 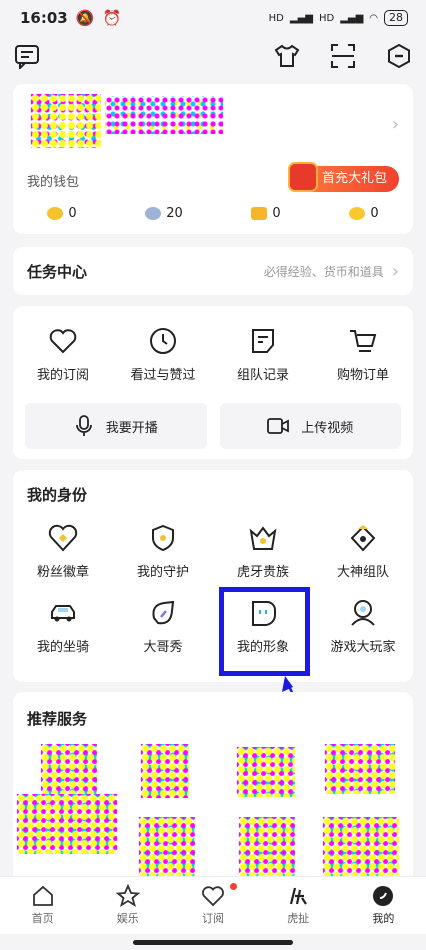 What do you see at coordinates (263, 551) in the screenshot?
I see `identity-noble: 虎牙贵族` at bounding box center [263, 551].